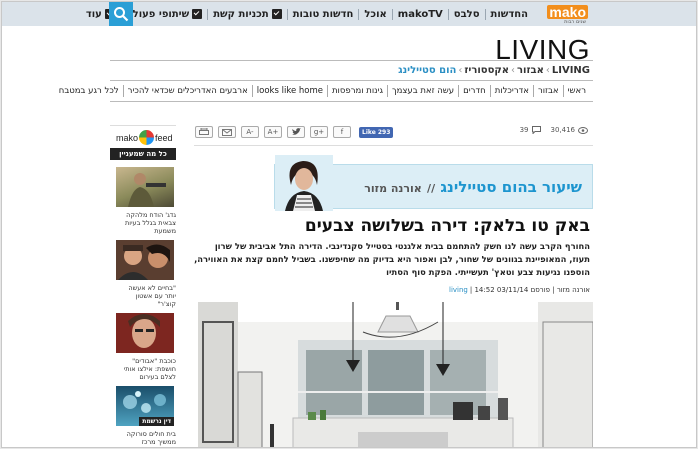  I want to click on breadcrumb: LIVING›אבזור›אקססוריז›הום סטיילינג, so click(494, 70).